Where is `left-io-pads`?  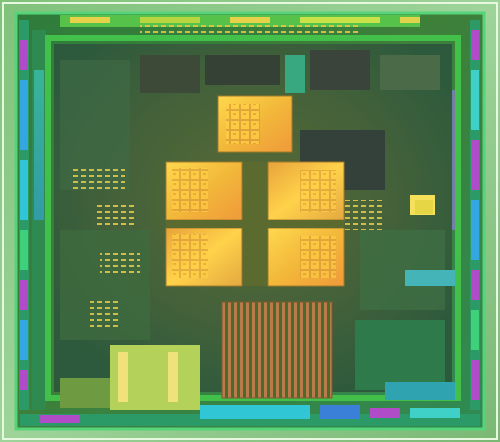 left-io-pads is located at coordinates (32, 215).